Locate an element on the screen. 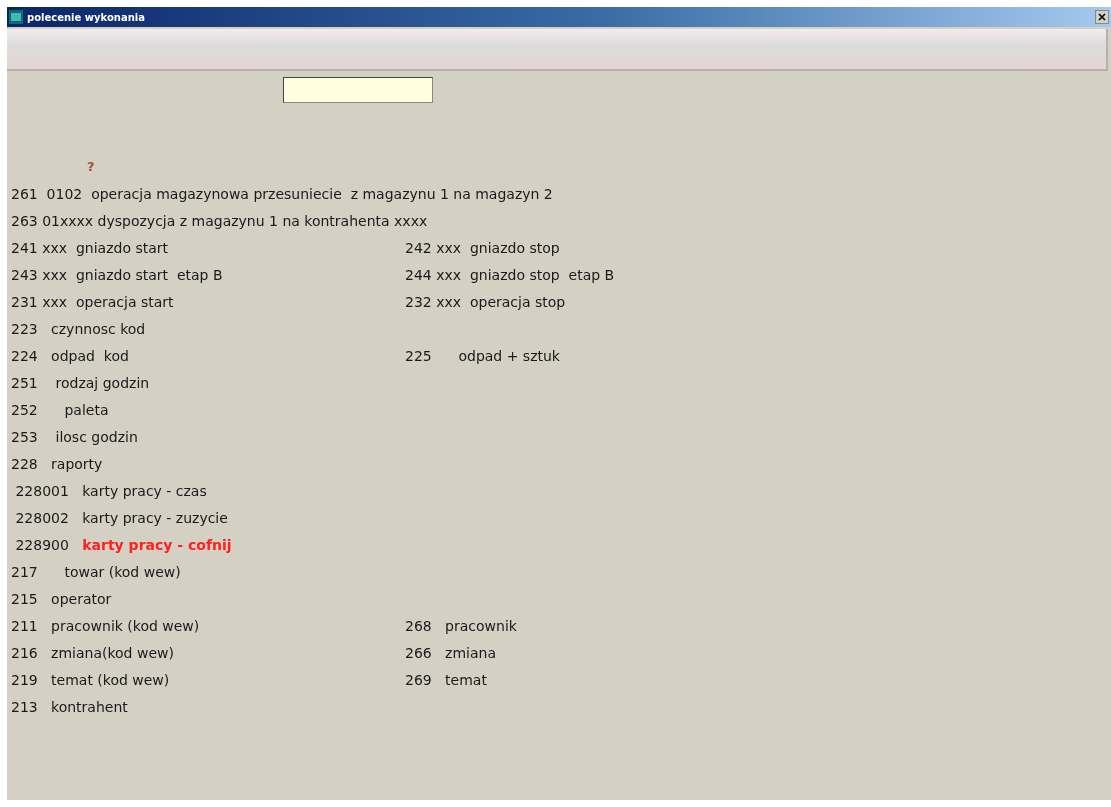 The image size is (1111, 807). input-field is located at coordinates (358, 90).